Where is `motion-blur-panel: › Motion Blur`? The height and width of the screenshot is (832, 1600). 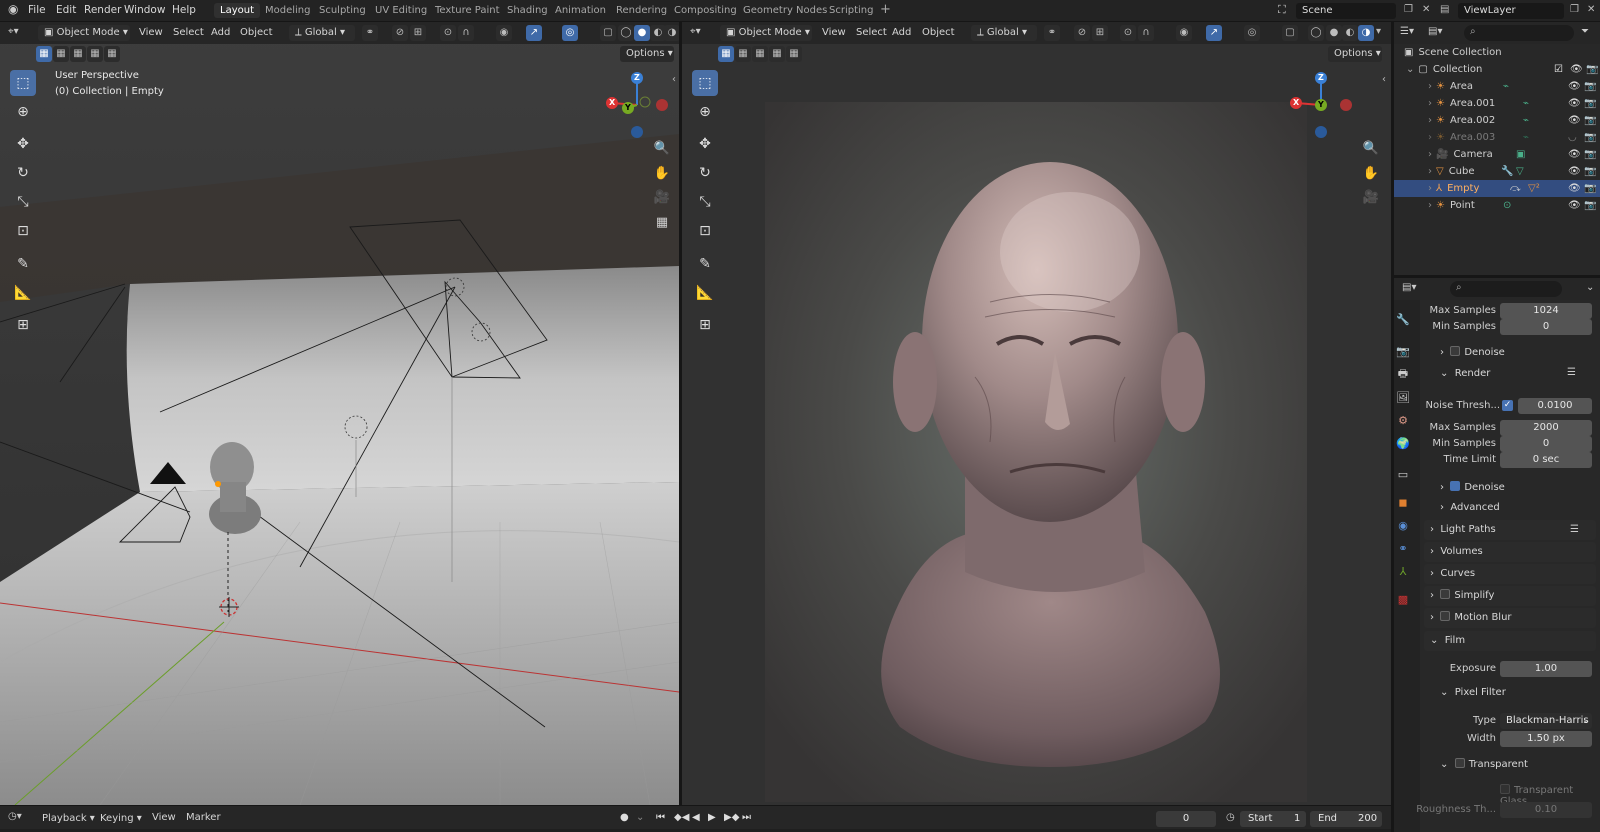
motion-blur-panel: › Motion Blur is located at coordinates (1510, 618).